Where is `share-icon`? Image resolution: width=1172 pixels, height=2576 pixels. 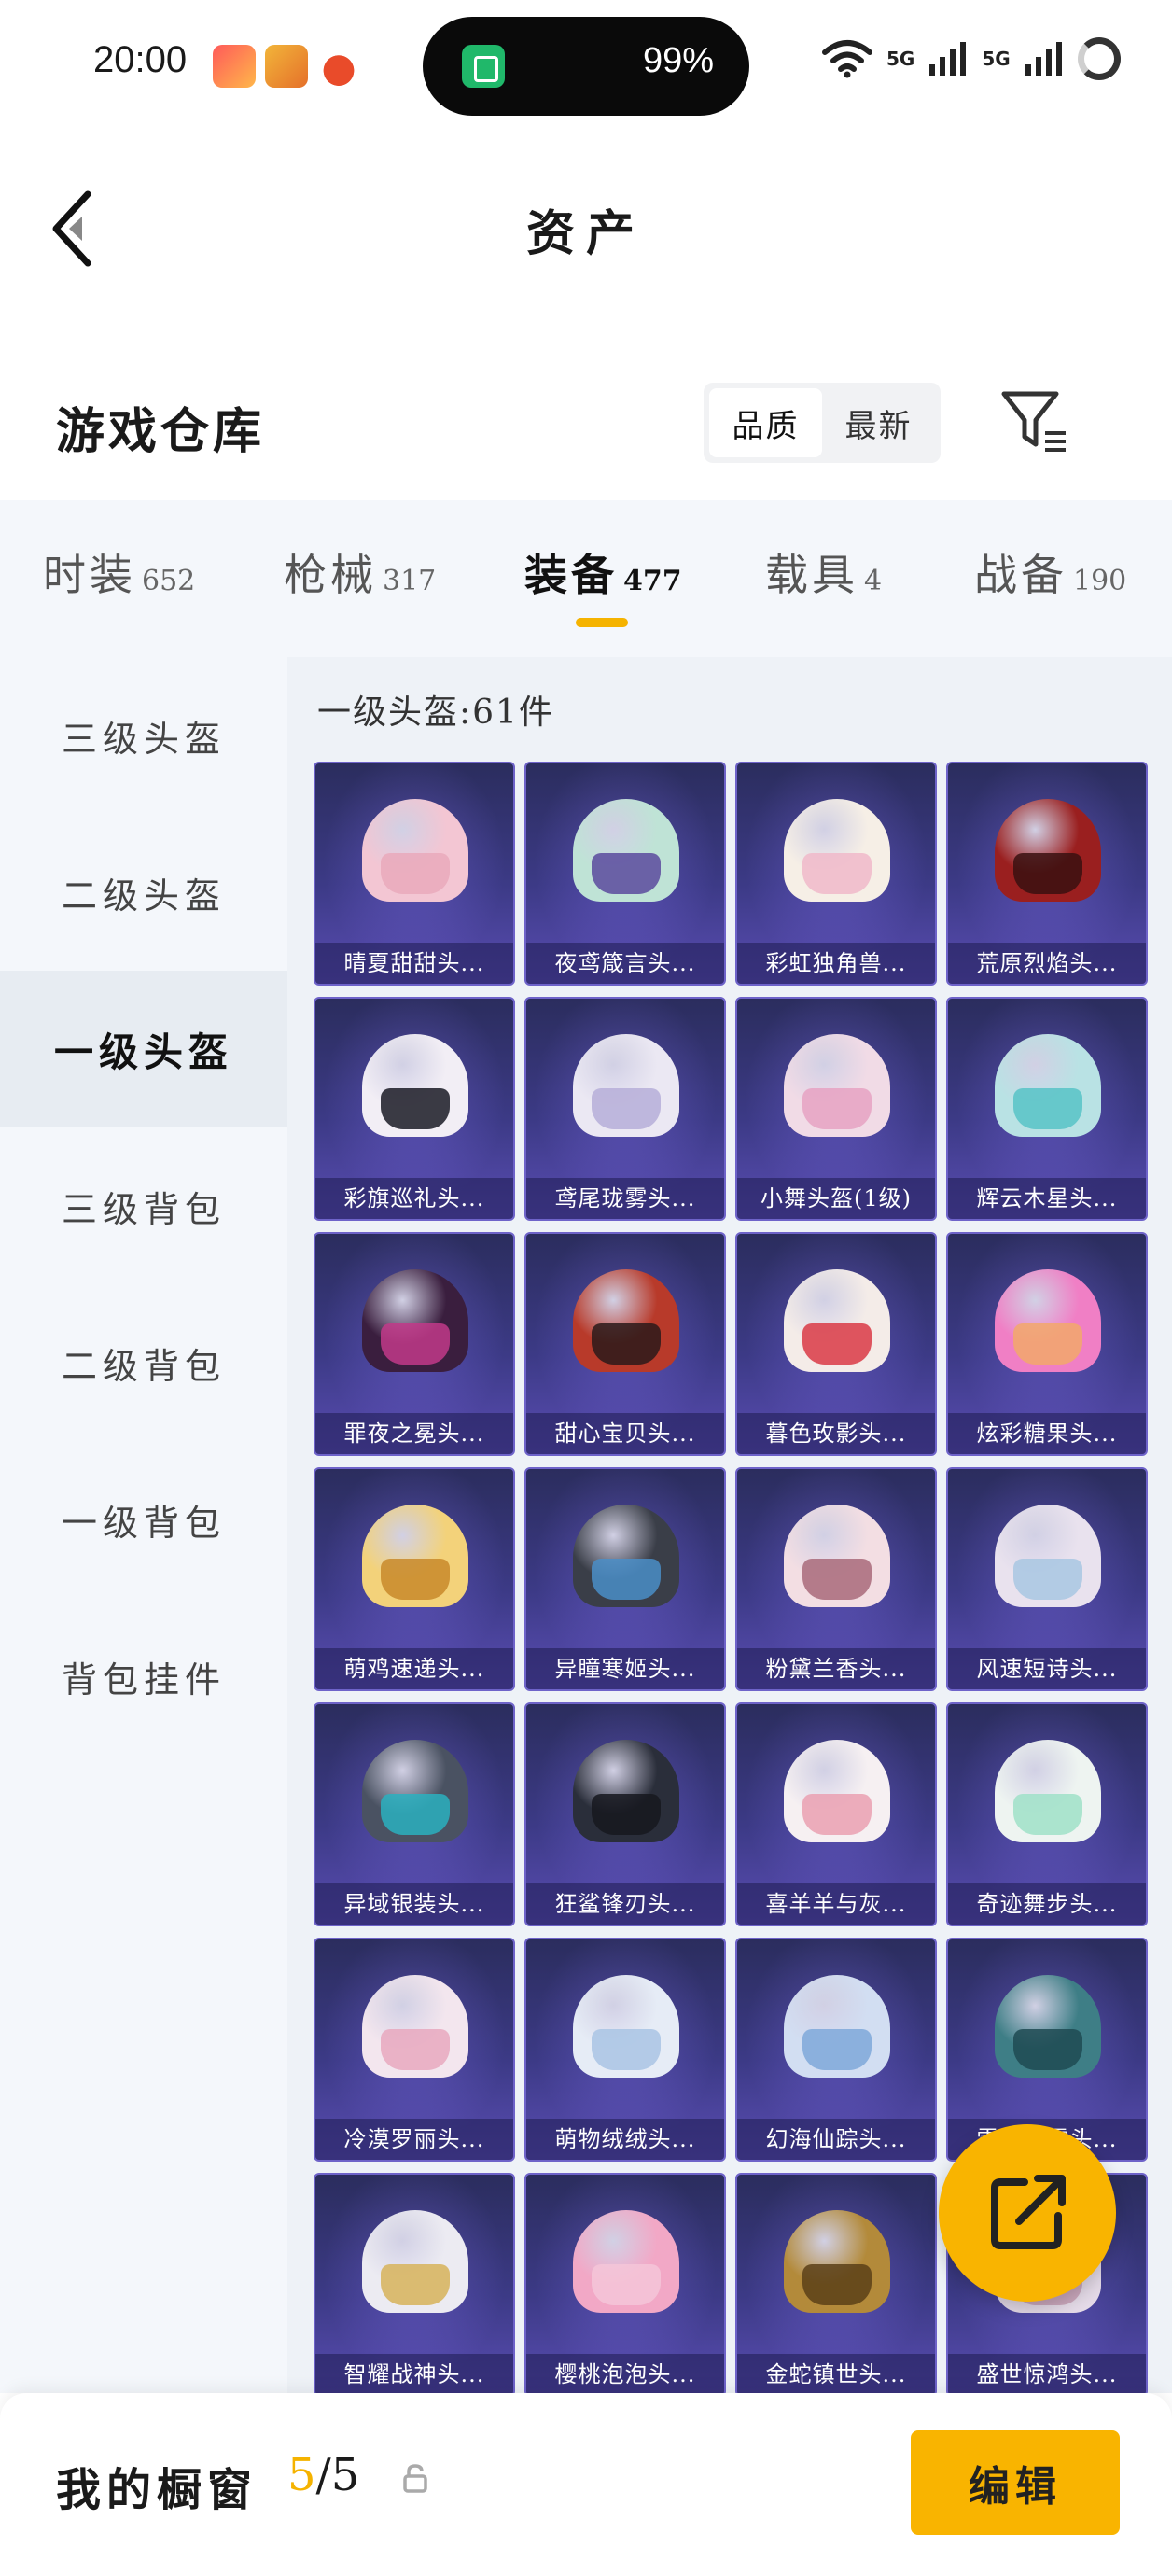
share-icon is located at coordinates (1028, 2212).